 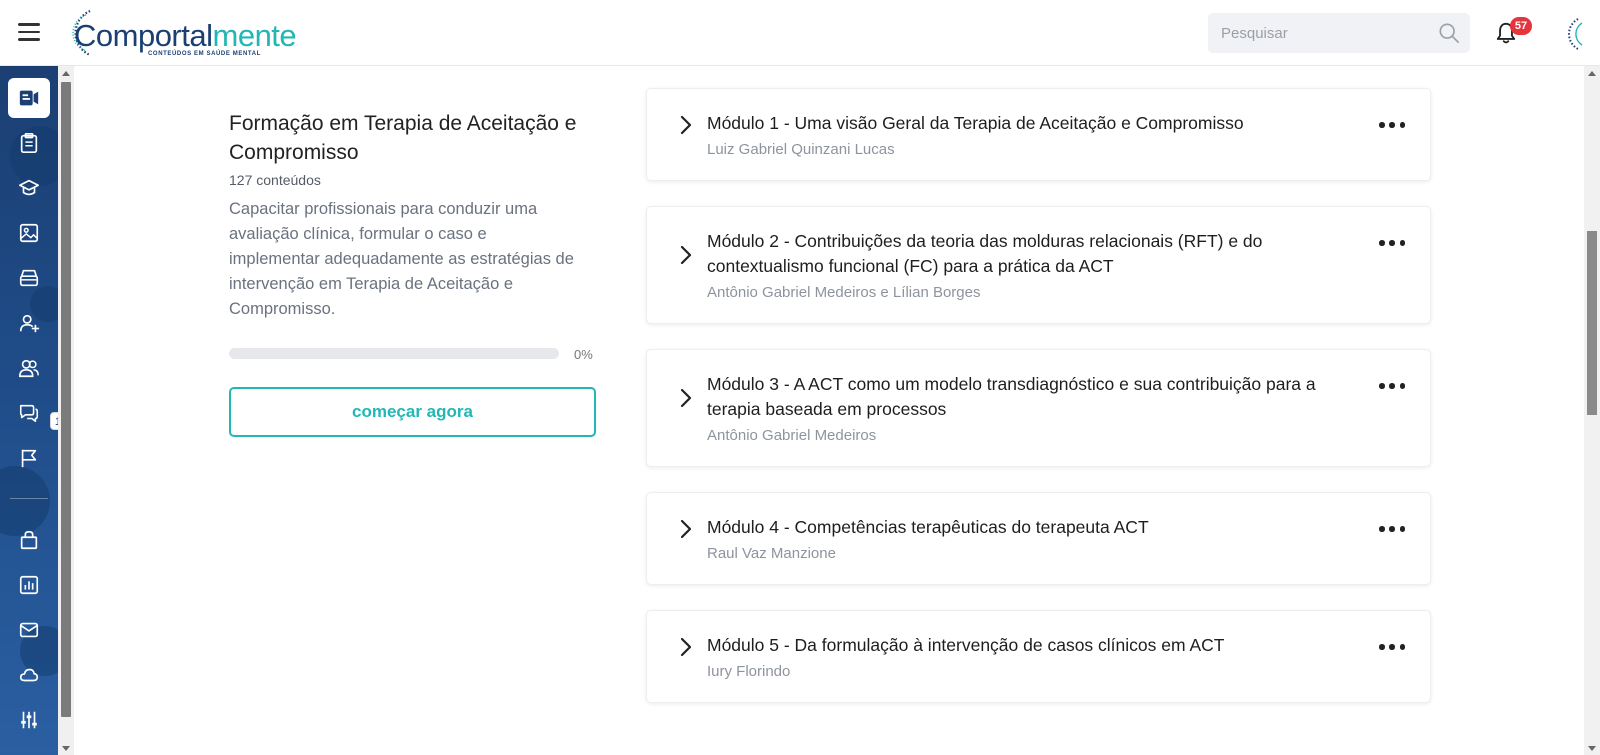 I want to click on sidebar-item-add-user, so click(x=29, y=323).